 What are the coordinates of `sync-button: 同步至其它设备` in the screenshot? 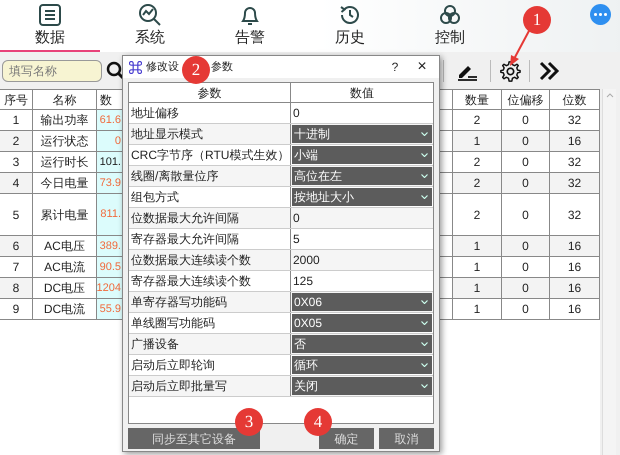 It's located at (194, 438).